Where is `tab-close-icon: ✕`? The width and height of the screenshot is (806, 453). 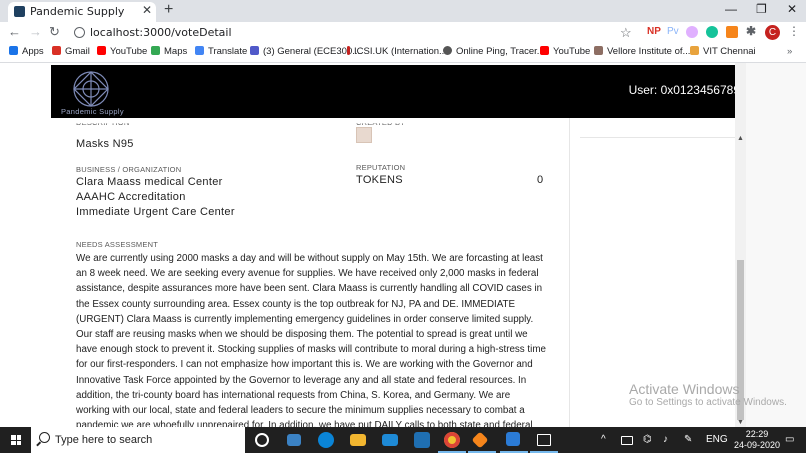
tab-close-icon: ✕ is located at coordinates (147, 10).